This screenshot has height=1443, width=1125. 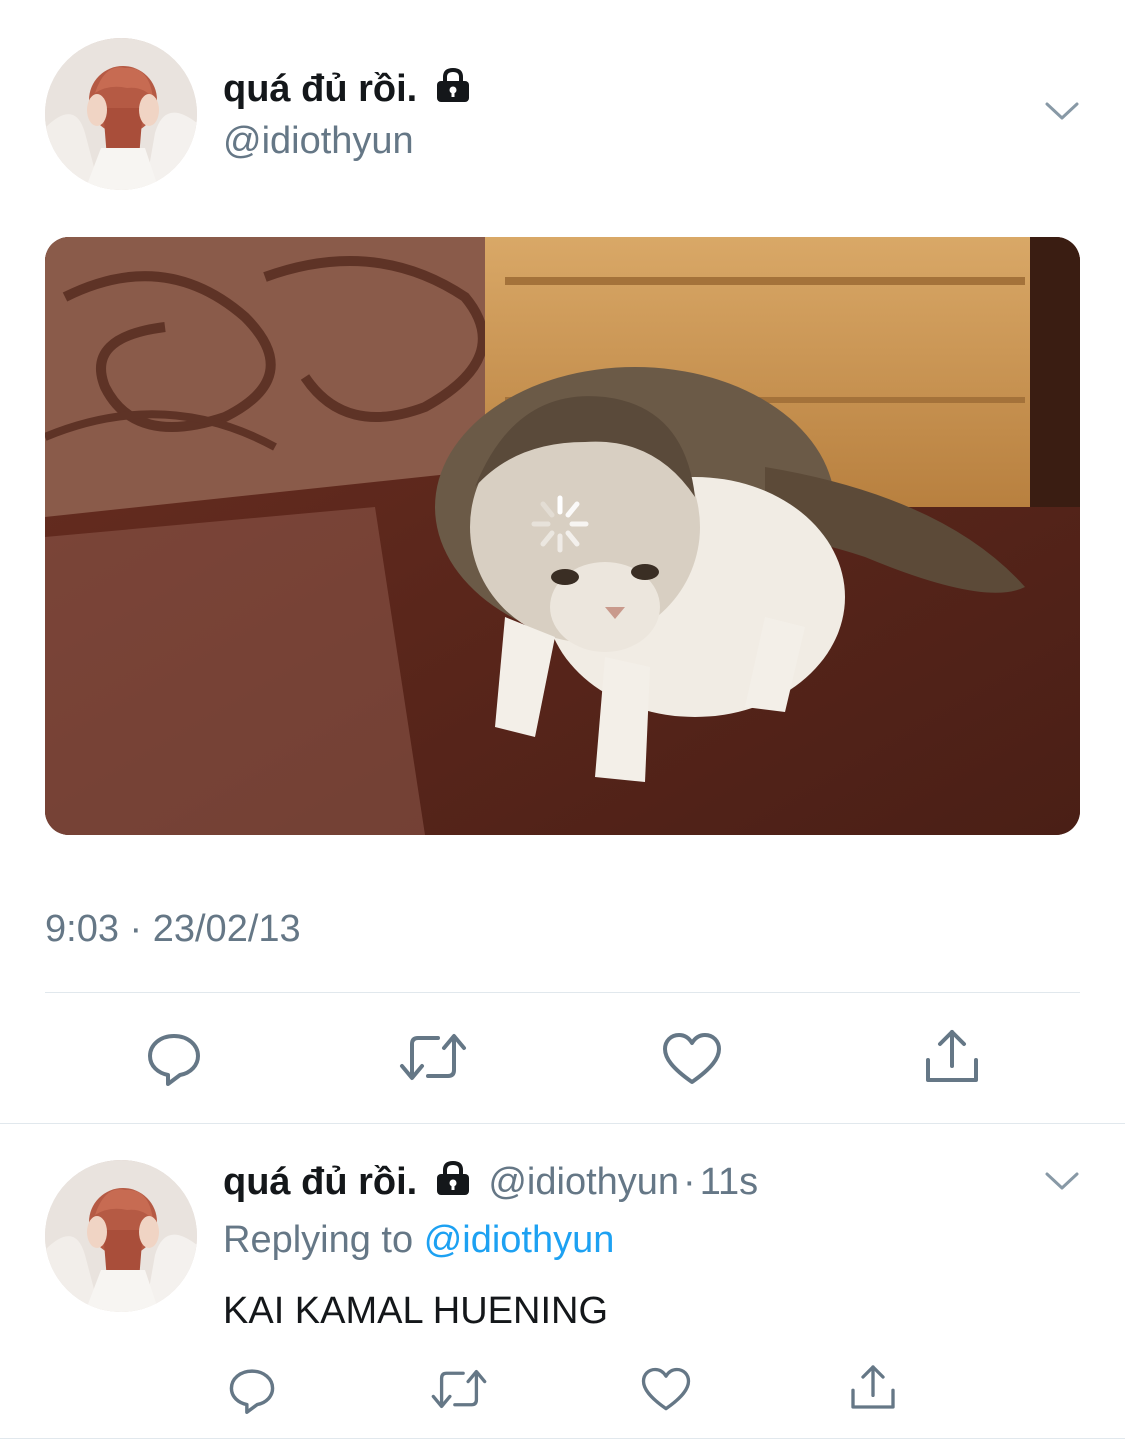 I want to click on reply-share-button, so click(x=873, y=1387).